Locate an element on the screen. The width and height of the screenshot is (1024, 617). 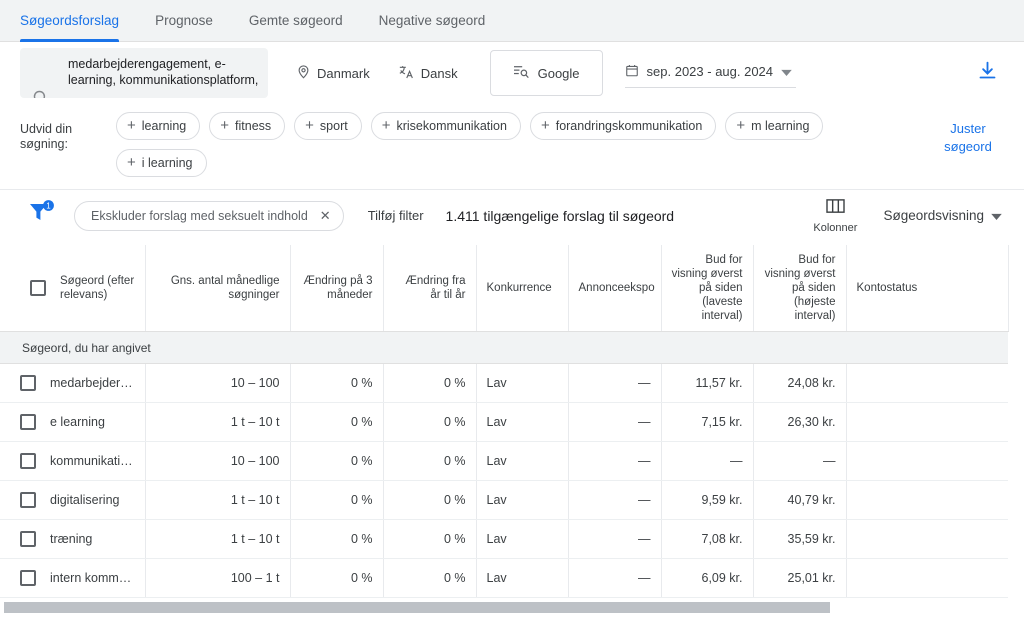
chevron-down-icon is located at coordinates (786, 71).